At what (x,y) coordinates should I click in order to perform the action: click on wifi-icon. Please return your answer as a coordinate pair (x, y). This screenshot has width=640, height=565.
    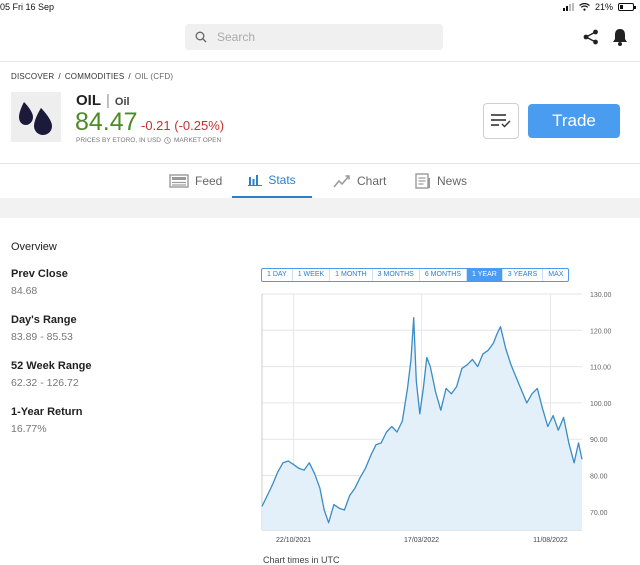
    Looking at the image, I should click on (584, 7).